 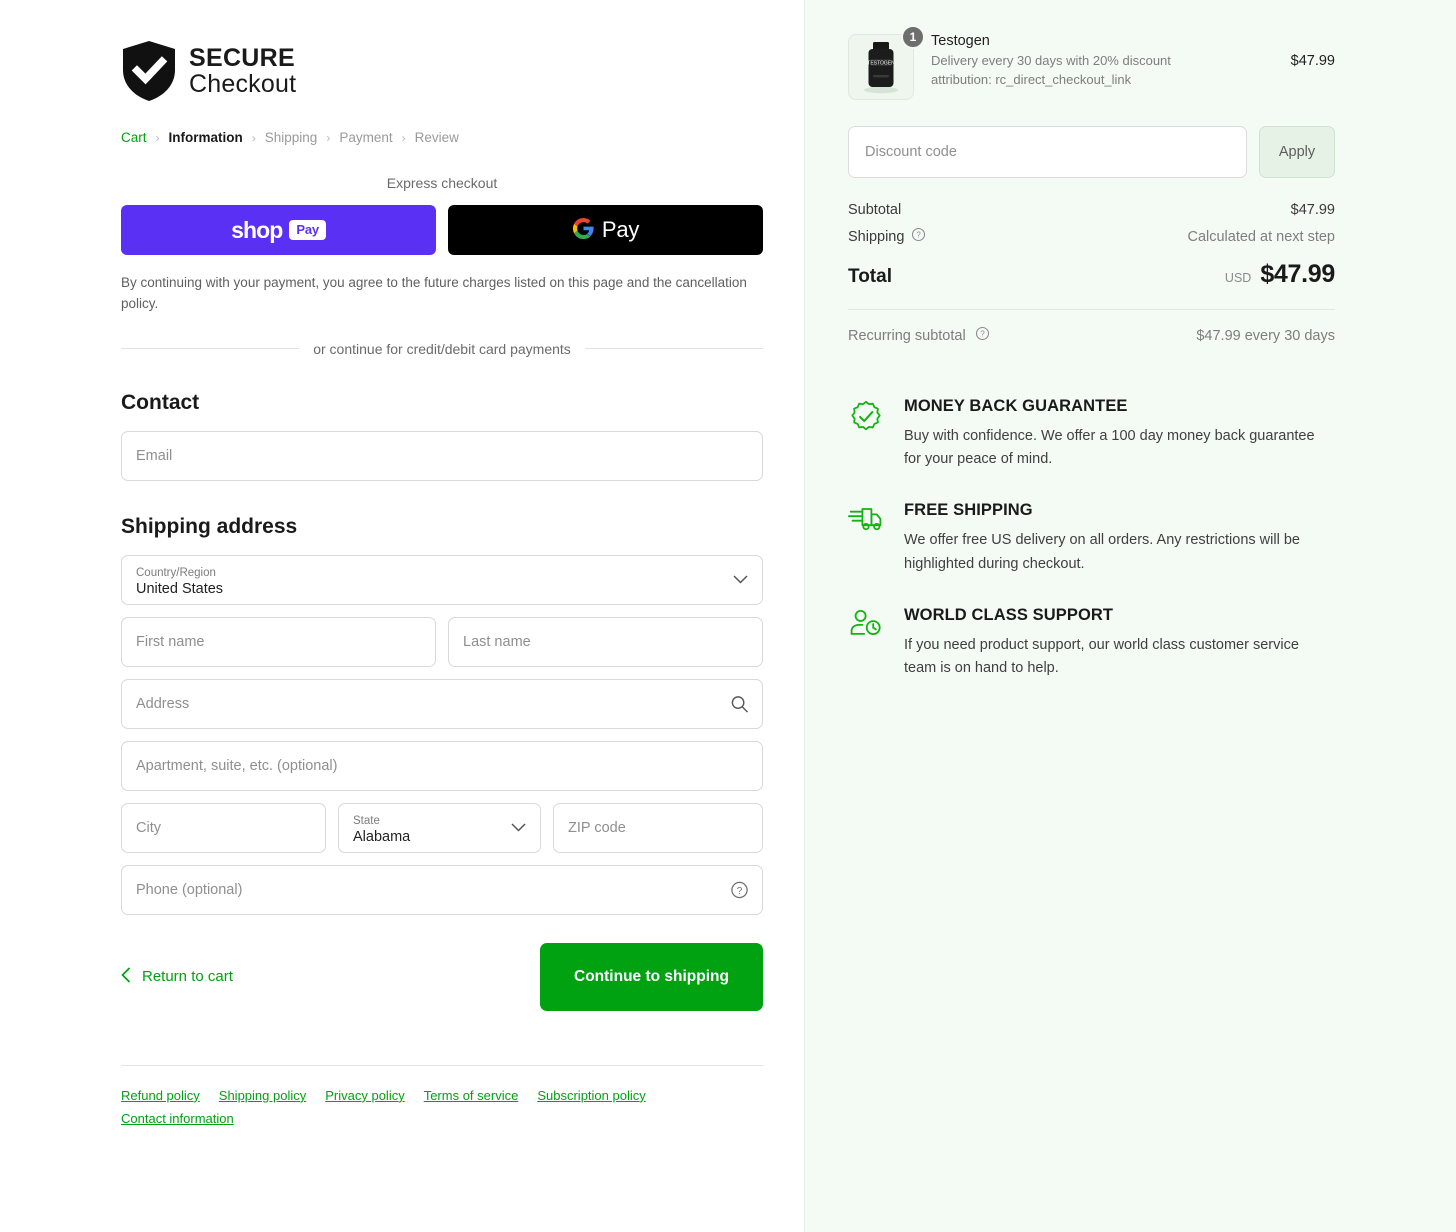 What do you see at coordinates (243, 84) in the screenshot?
I see `logo-line-2: Checkout` at bounding box center [243, 84].